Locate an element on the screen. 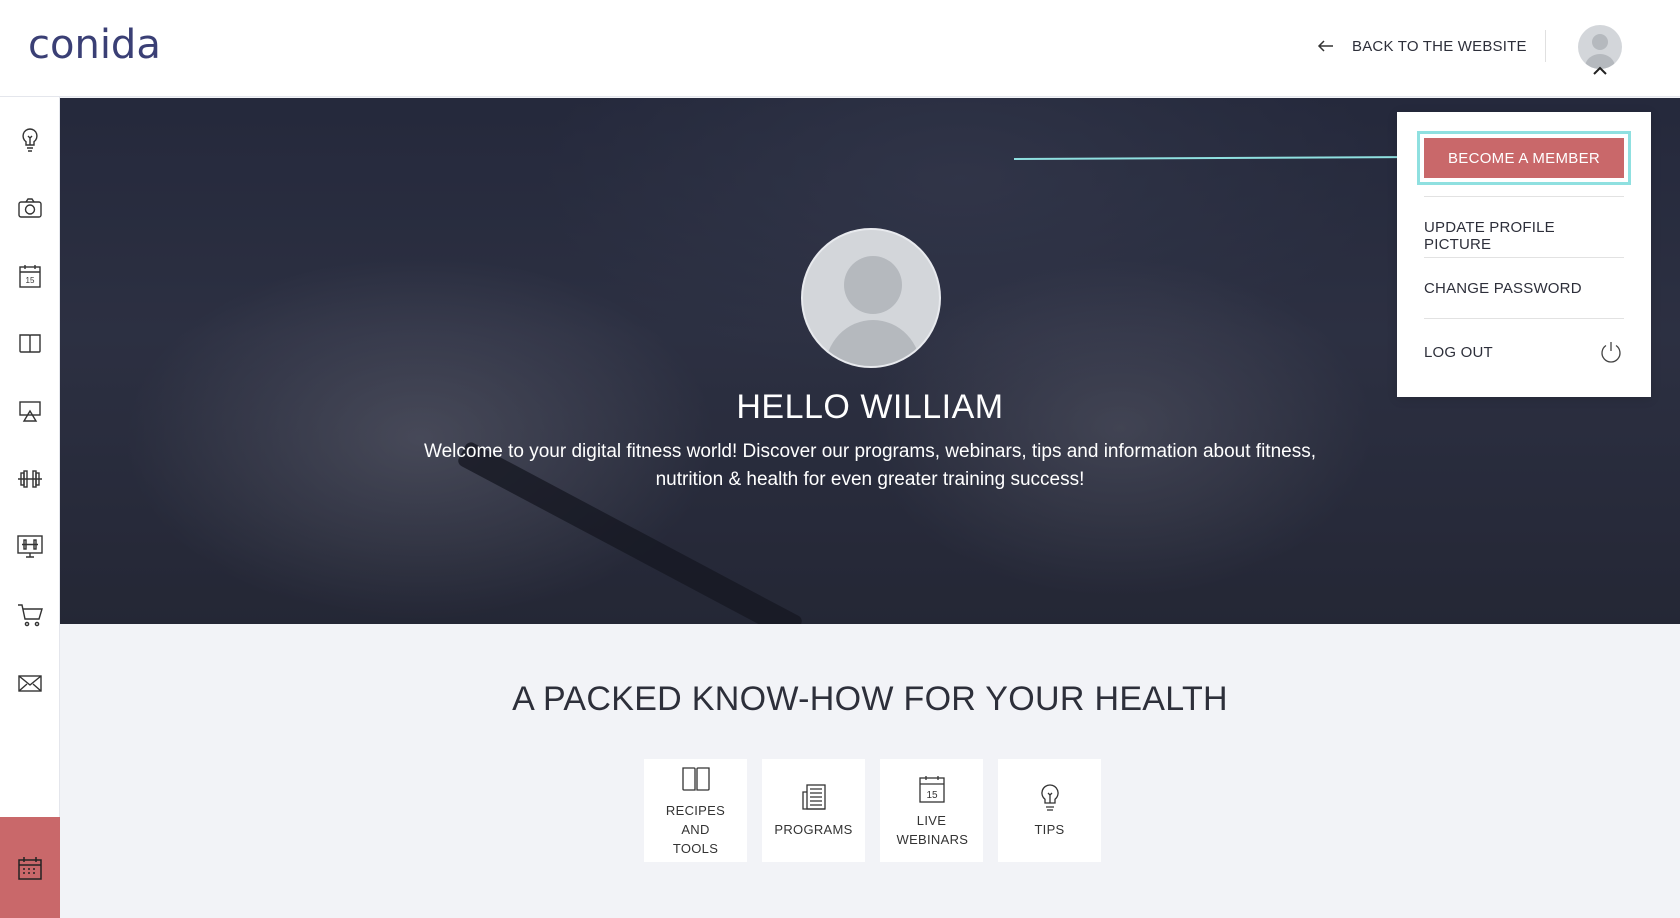 The height and width of the screenshot is (918, 1680). sidebar-item-media is located at coordinates (30, 208).